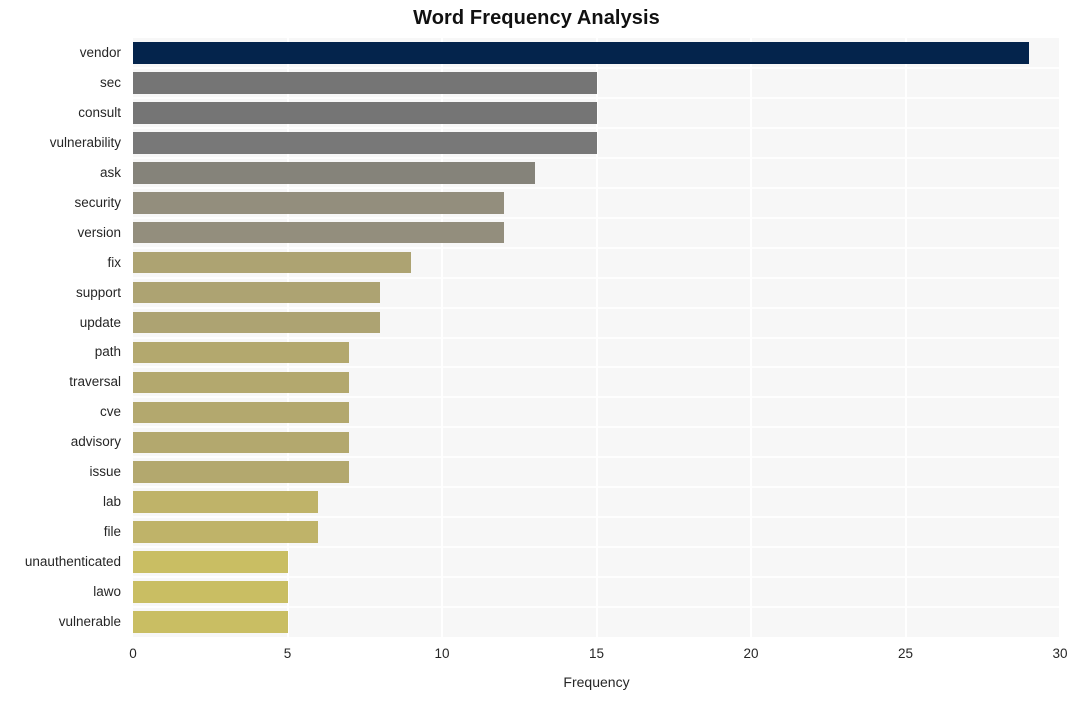  I want to click on y-axis-label: version, so click(99, 232).